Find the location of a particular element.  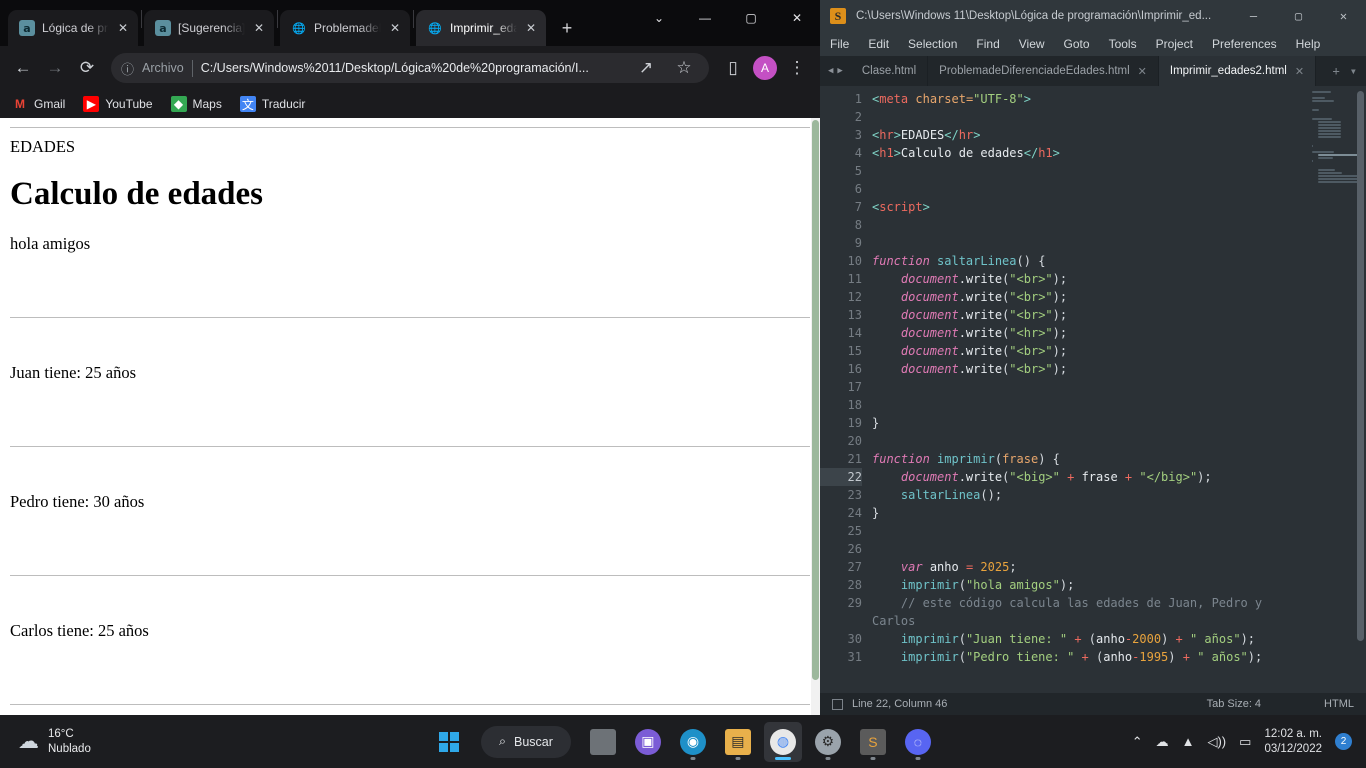

teams-button: ▣ is located at coordinates (648, 742).